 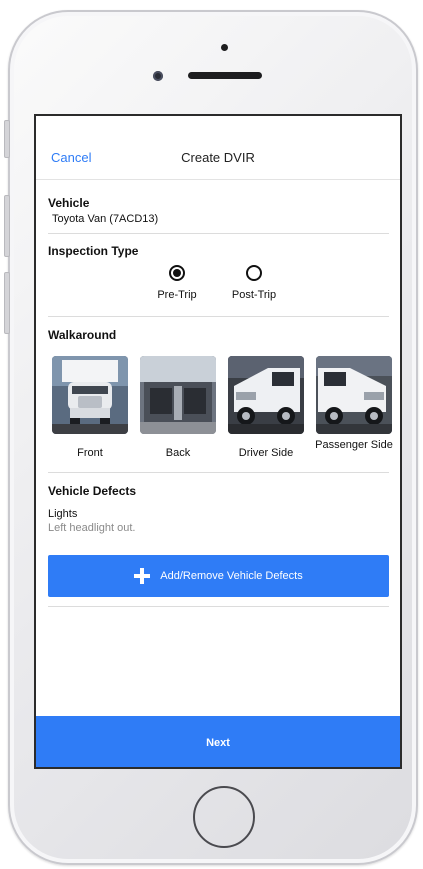 What do you see at coordinates (177, 295) in the screenshot?
I see `radio-pre-trip-label: Pre-Trip` at bounding box center [177, 295].